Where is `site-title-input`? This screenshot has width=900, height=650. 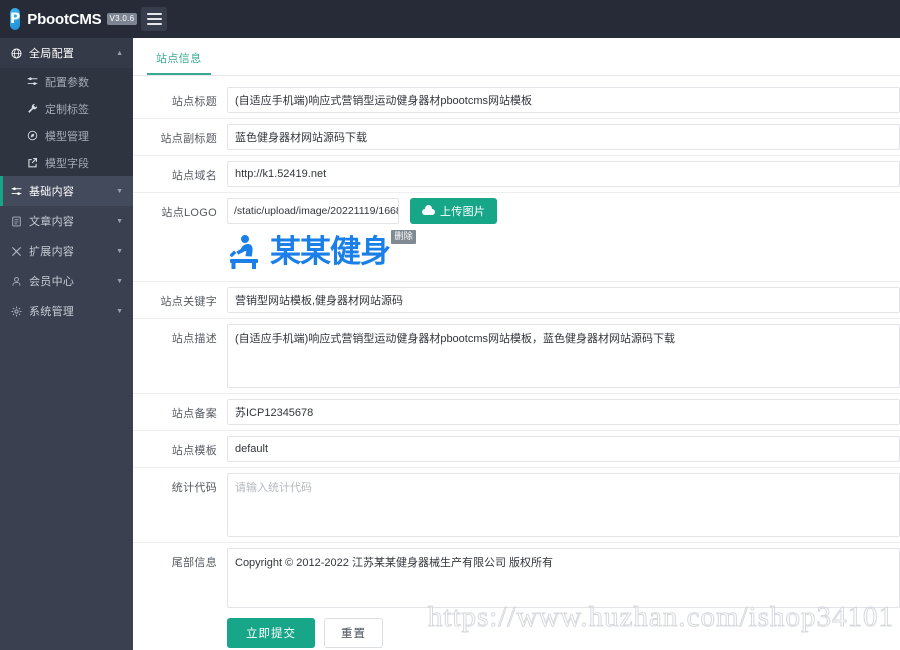 site-title-input is located at coordinates (563, 100).